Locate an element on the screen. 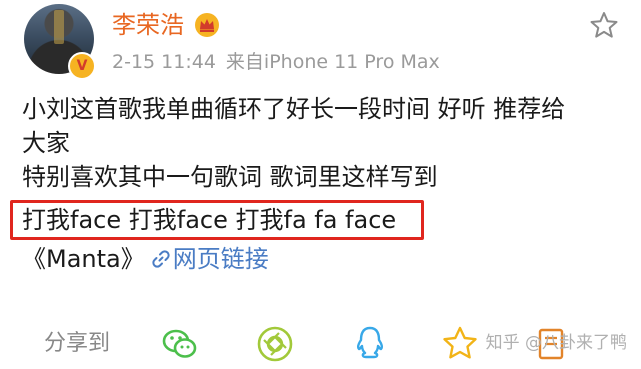  highlighted-lyric: 打我face 打我face 打我fa fa face is located at coordinates (209, 220).